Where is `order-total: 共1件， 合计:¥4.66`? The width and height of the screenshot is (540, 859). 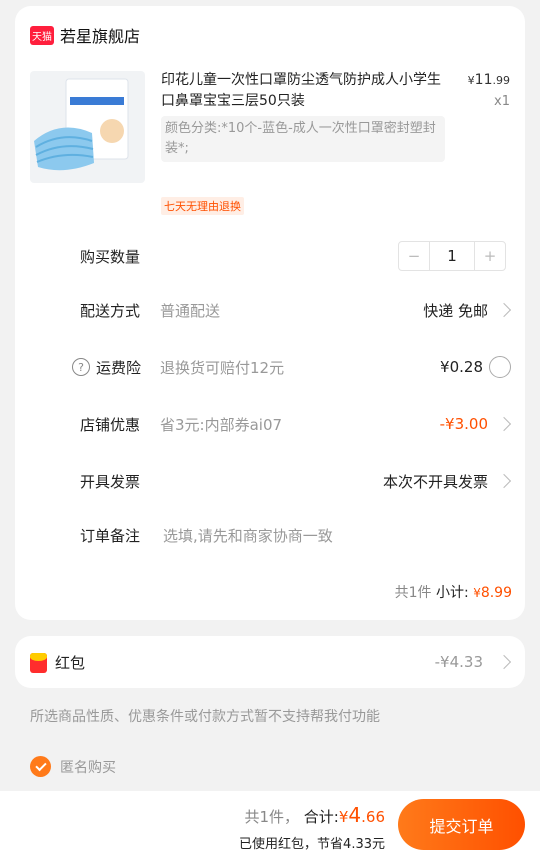
order-total: 共1件， 合计:¥4.66 is located at coordinates (314, 815).